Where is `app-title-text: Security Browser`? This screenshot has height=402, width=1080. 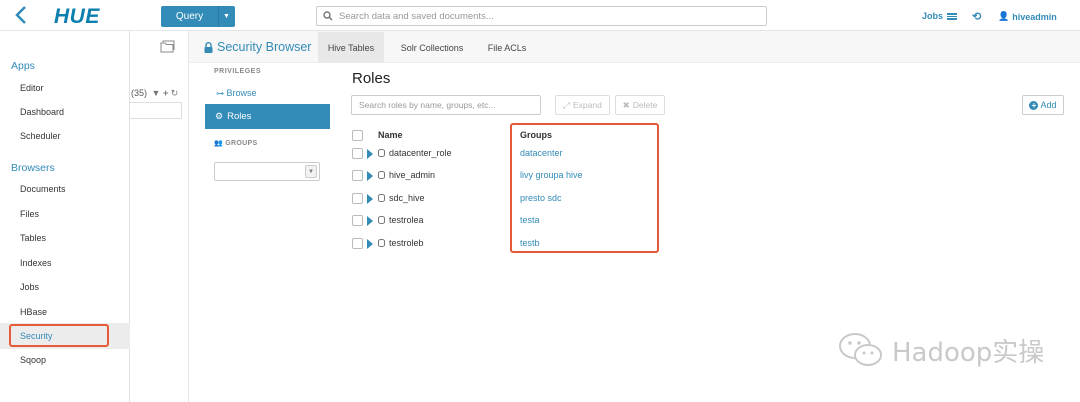
app-title-text: Security Browser is located at coordinates (264, 47).